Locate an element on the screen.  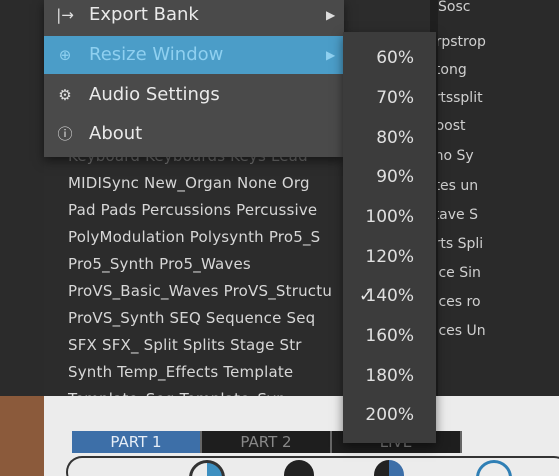
preset-item: Sosc is located at coordinates (498, 10).